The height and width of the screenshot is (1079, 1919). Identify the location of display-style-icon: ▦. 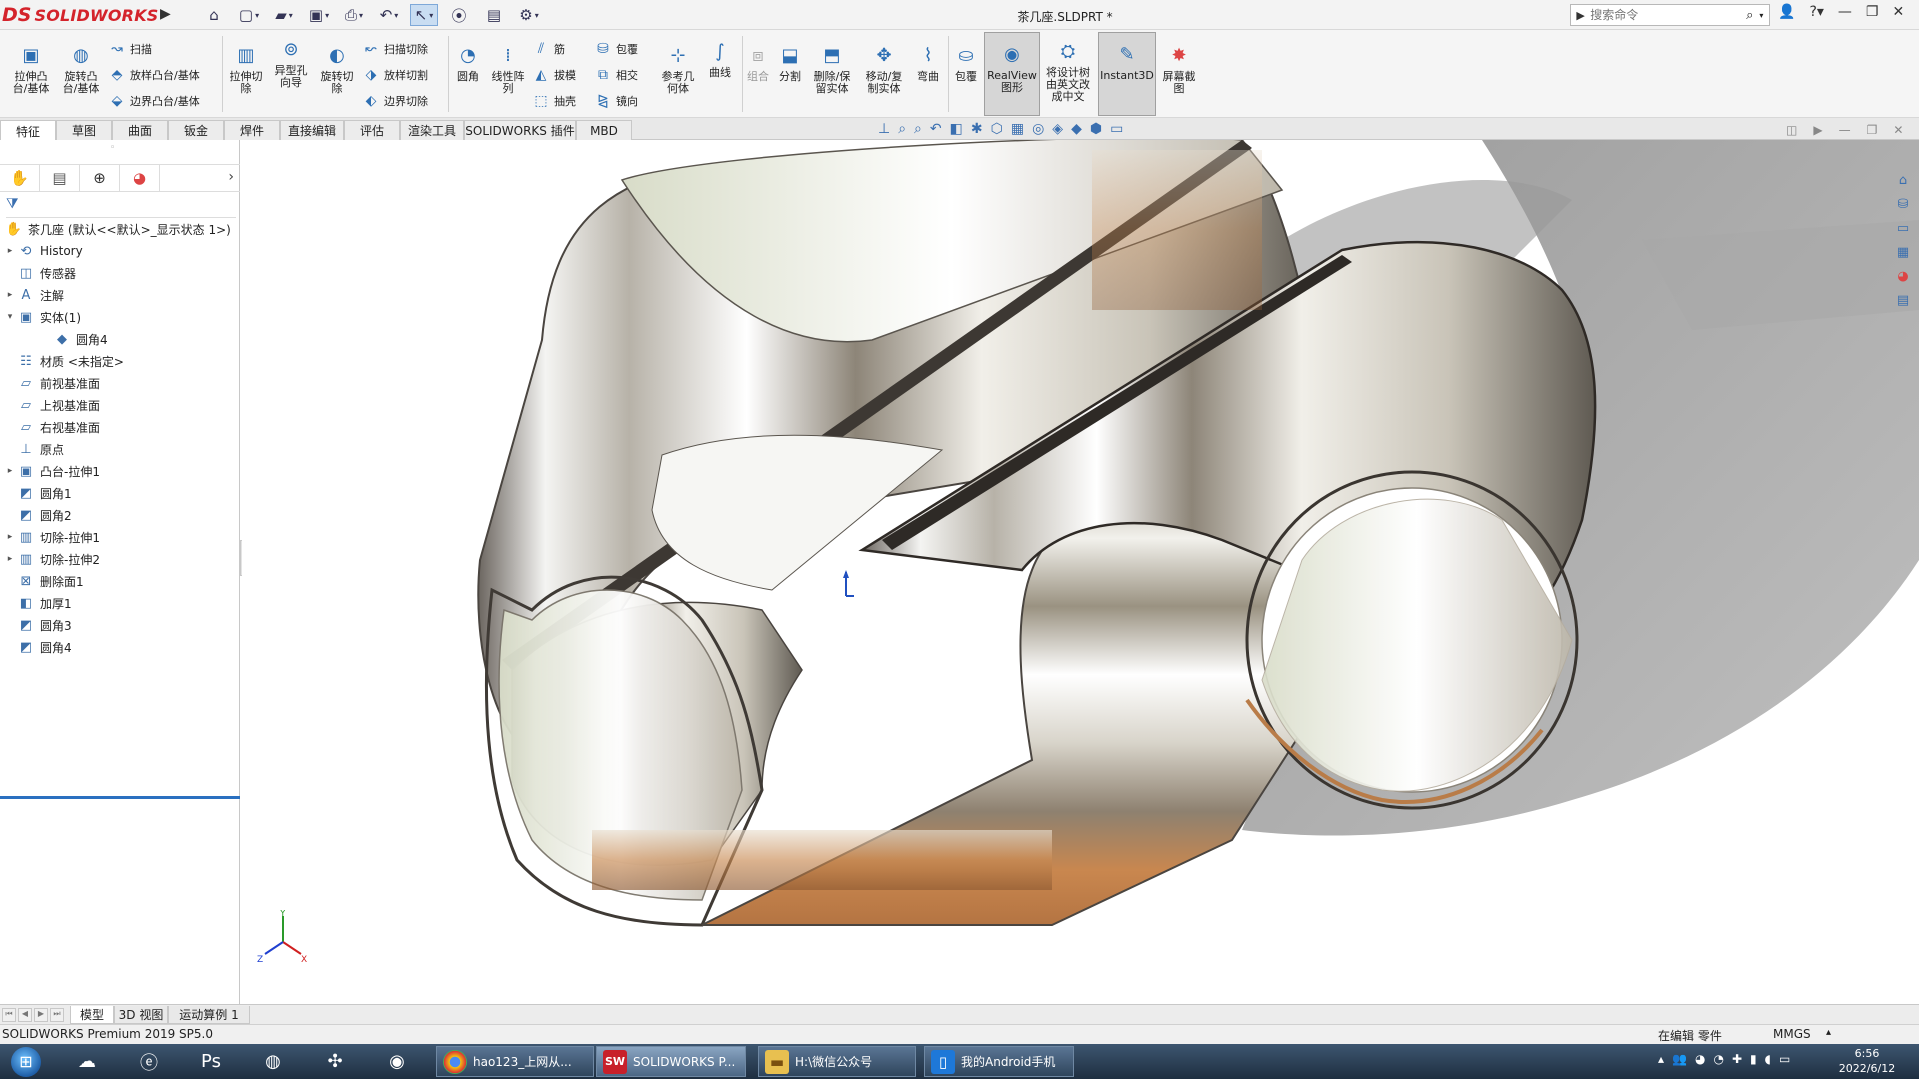
(1017, 129).